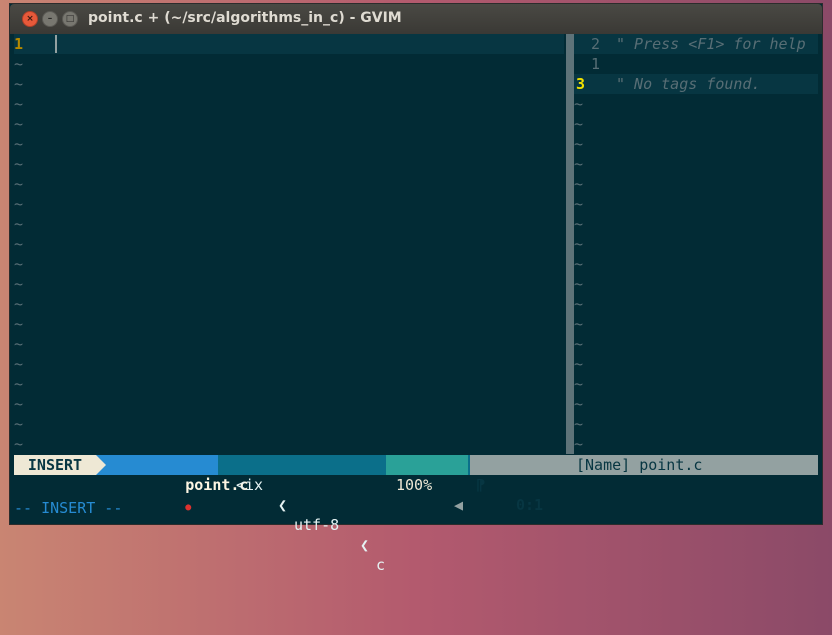  Describe the element at coordinates (570, 244) in the screenshot. I see `vertical-split-bar` at that location.